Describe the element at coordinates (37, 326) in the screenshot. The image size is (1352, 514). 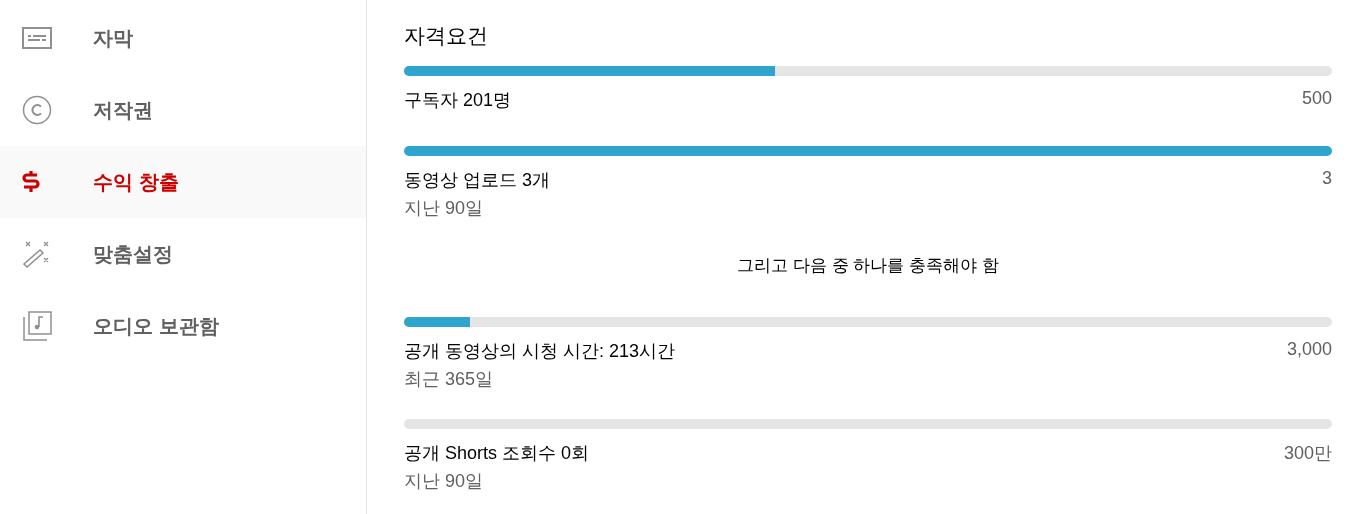
I see `music-library-icon` at that location.